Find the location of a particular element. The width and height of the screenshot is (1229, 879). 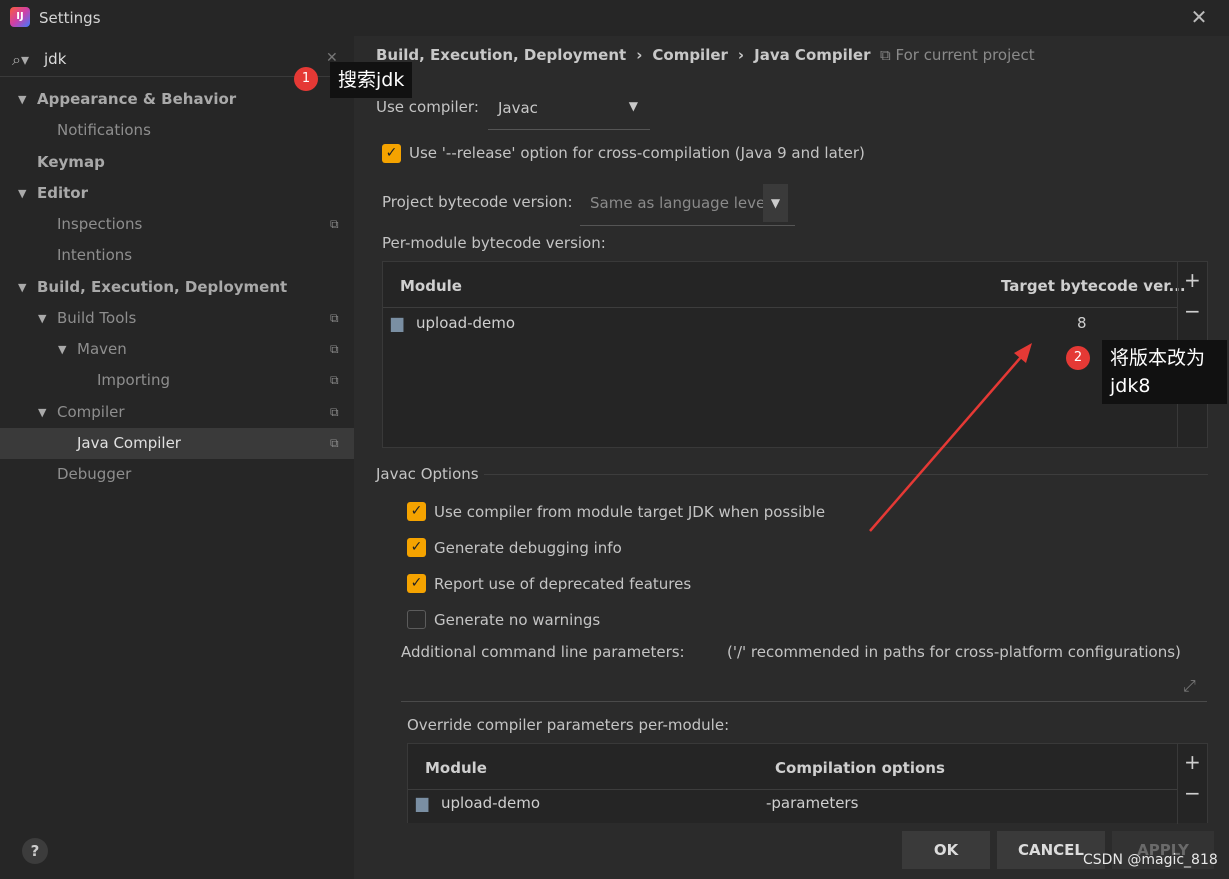

tree-item-build-execution: ▼ Build, Execution, Deployment is located at coordinates (177, 287).